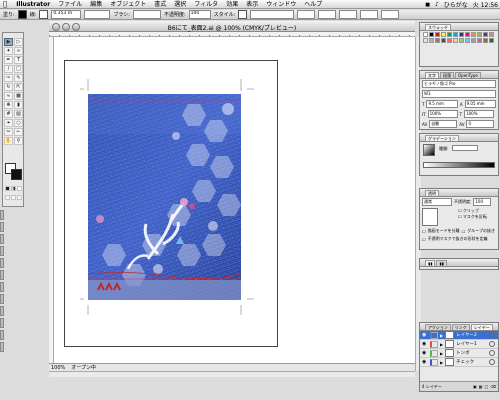 The height and width of the screenshot is (400, 500). What do you see at coordinates (83, 367) in the screenshot?
I see `status-text: オープン中` at bounding box center [83, 367].